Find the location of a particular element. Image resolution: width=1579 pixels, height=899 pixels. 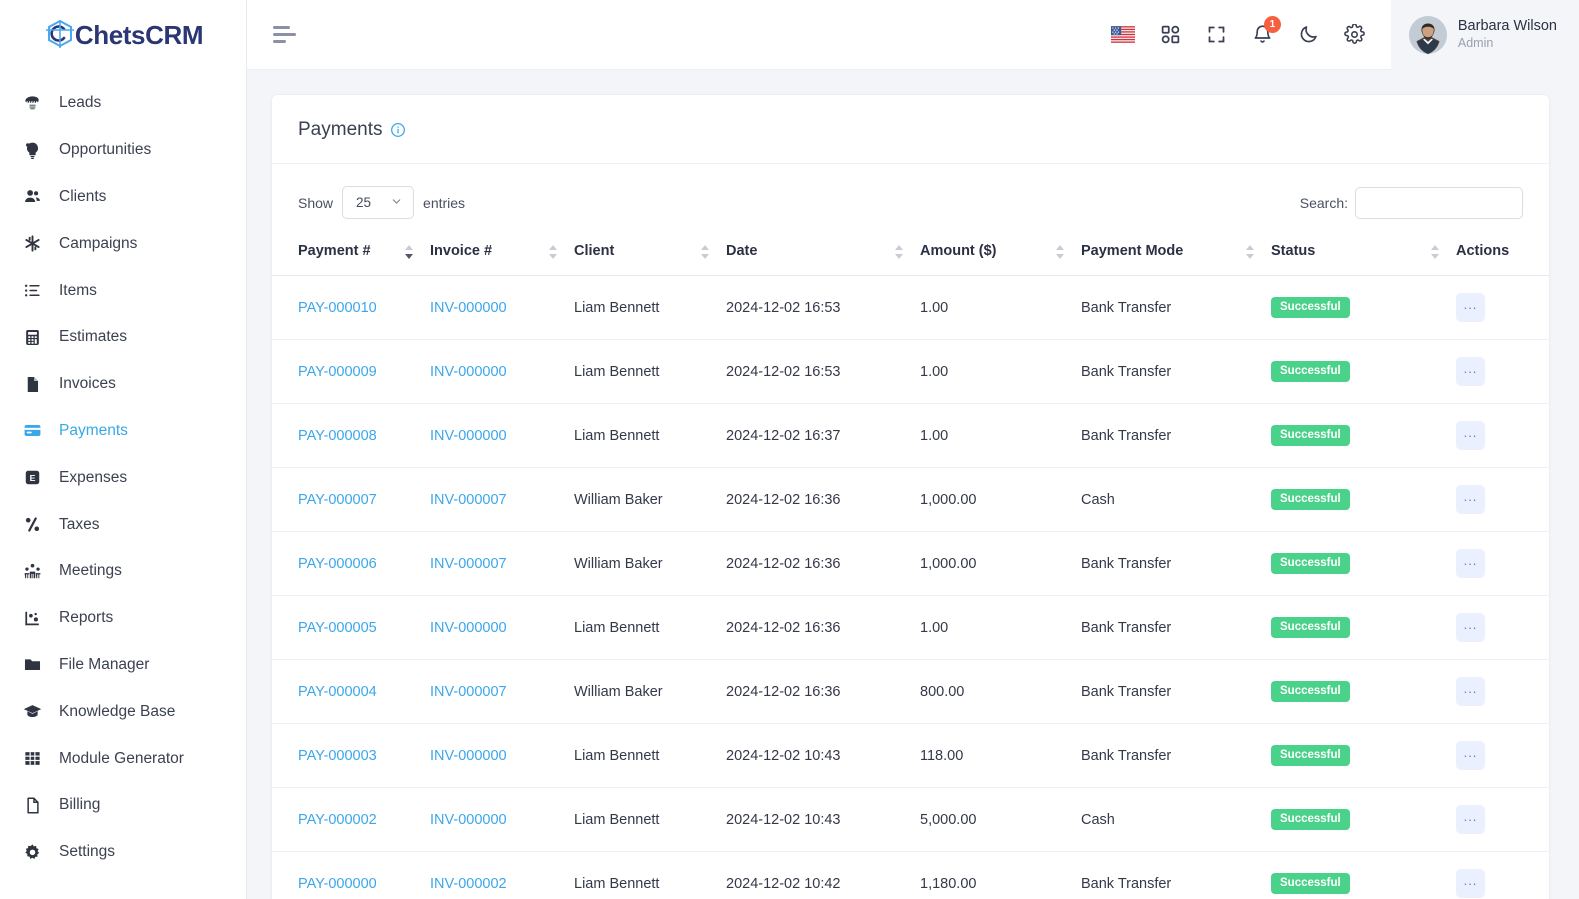

sidebar-item-leads: Leads is located at coordinates (123, 103).